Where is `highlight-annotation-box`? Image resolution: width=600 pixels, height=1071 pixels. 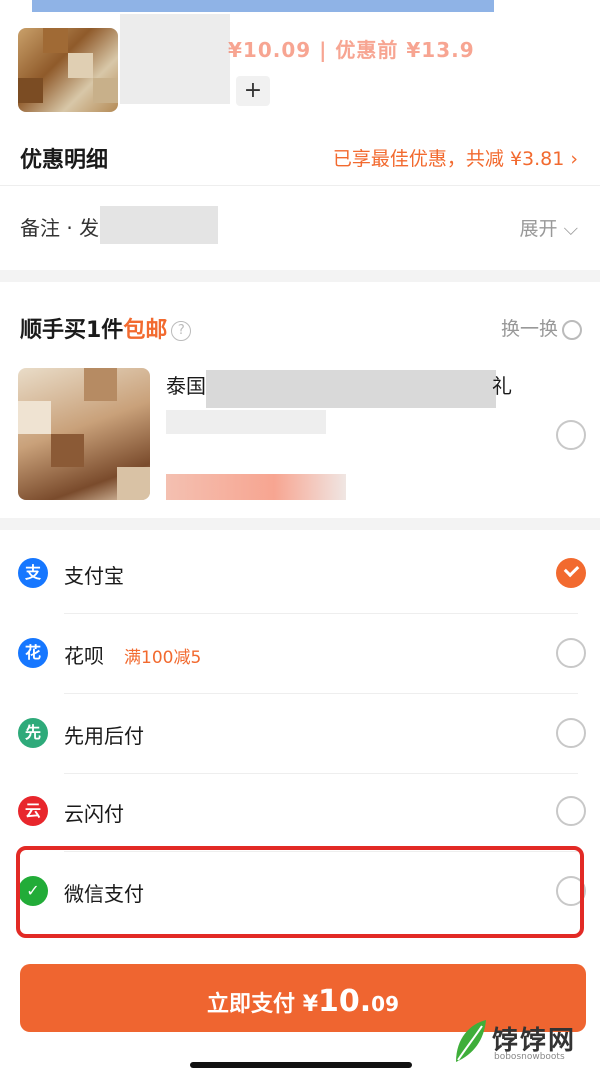
highlight-annotation-box is located at coordinates (300, 892).